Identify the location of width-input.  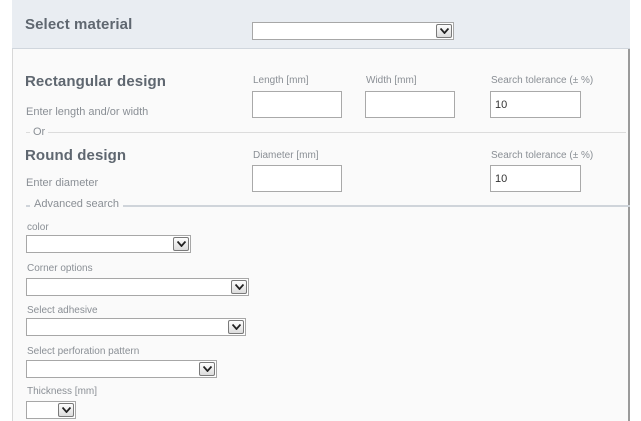
(410, 104).